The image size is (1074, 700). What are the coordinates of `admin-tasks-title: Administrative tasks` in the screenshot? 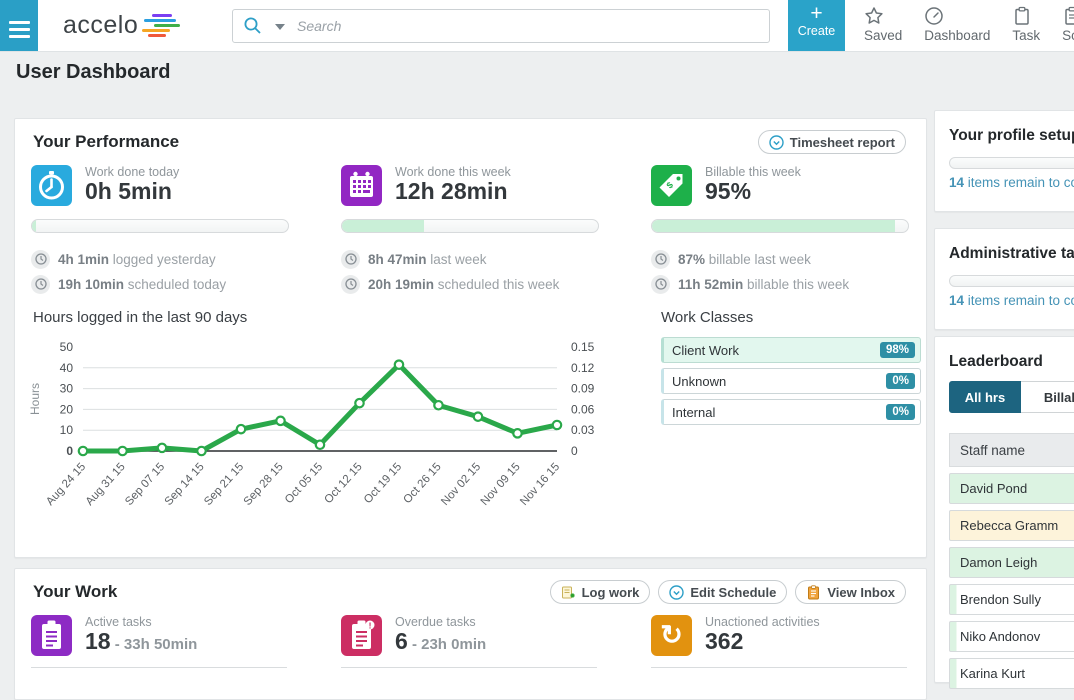 It's located at (1011, 253).